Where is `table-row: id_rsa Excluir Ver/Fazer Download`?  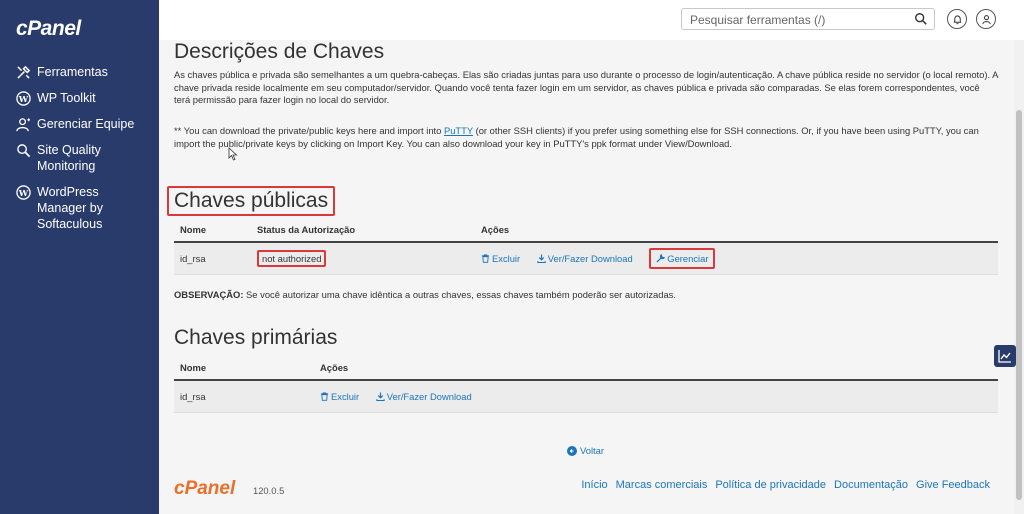
table-row: id_rsa Excluir Ver/Fazer Download is located at coordinates (586, 396).